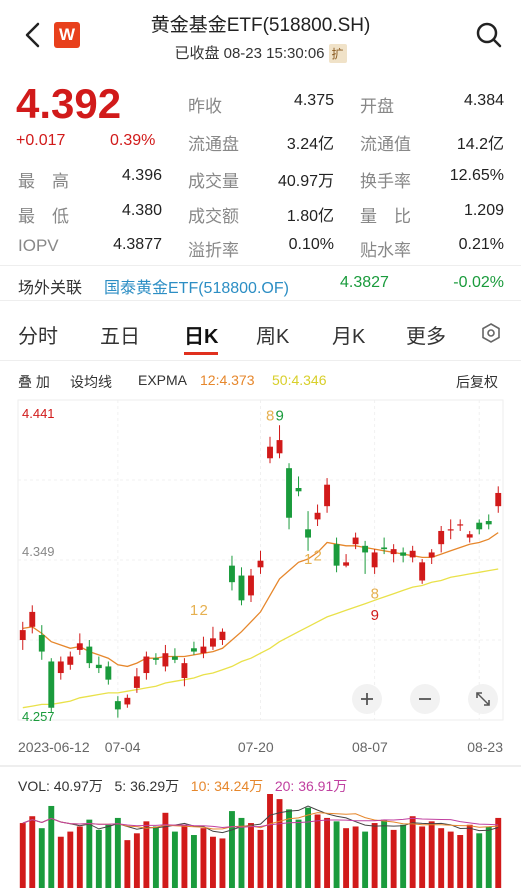  Describe the element at coordinates (249, 53) in the screenshot. I see `status-text: 已收盘 08-23 15:30:06` at that location.